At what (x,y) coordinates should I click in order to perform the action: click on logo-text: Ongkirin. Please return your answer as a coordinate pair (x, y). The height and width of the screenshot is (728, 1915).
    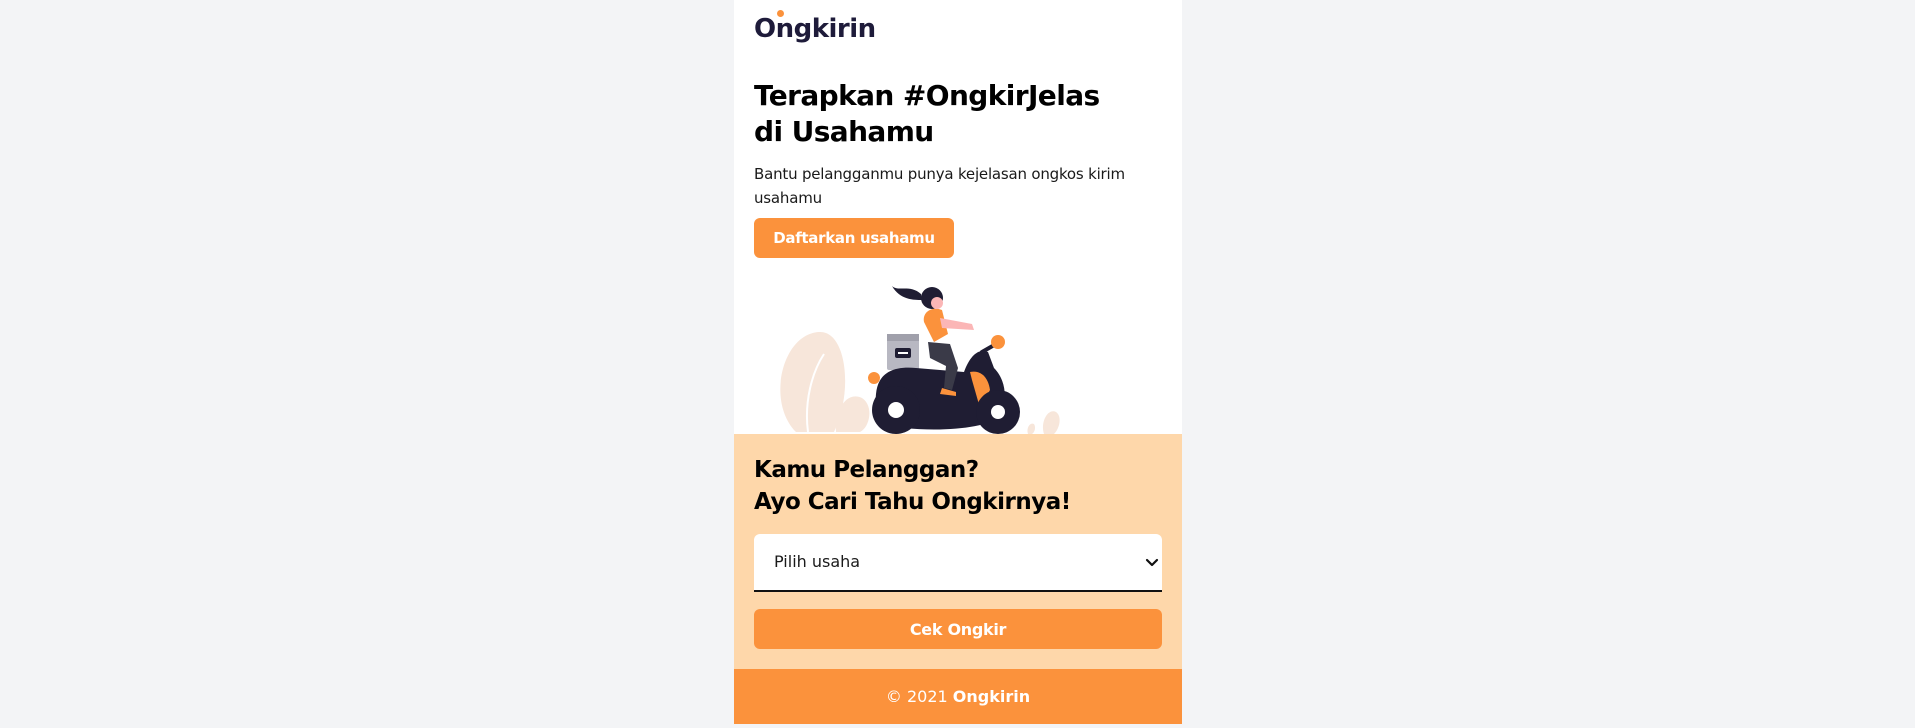
    Looking at the image, I should click on (815, 29).